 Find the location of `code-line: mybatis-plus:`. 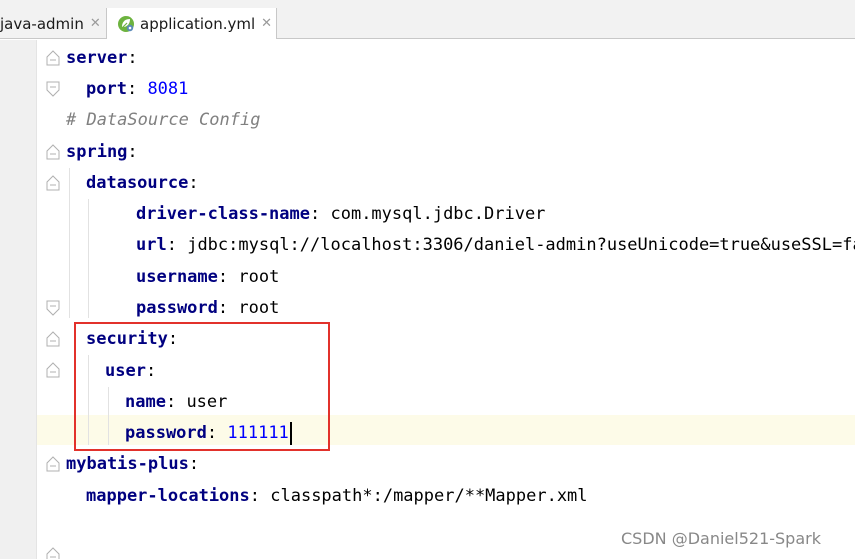

code-line: mybatis-plus: is located at coordinates (132, 464).